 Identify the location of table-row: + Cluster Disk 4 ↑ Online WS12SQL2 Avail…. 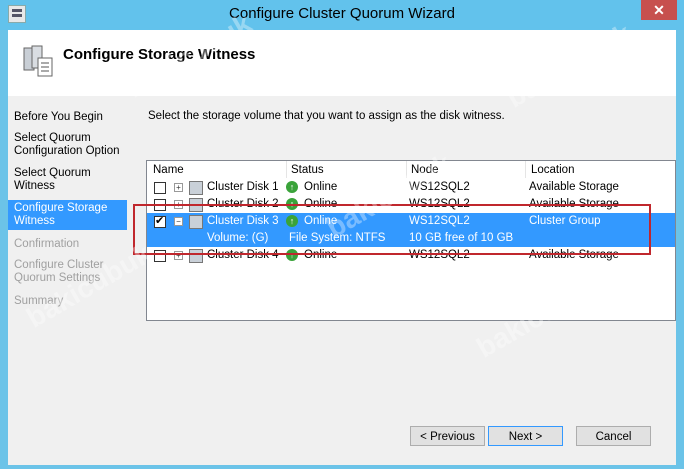
(411, 255).